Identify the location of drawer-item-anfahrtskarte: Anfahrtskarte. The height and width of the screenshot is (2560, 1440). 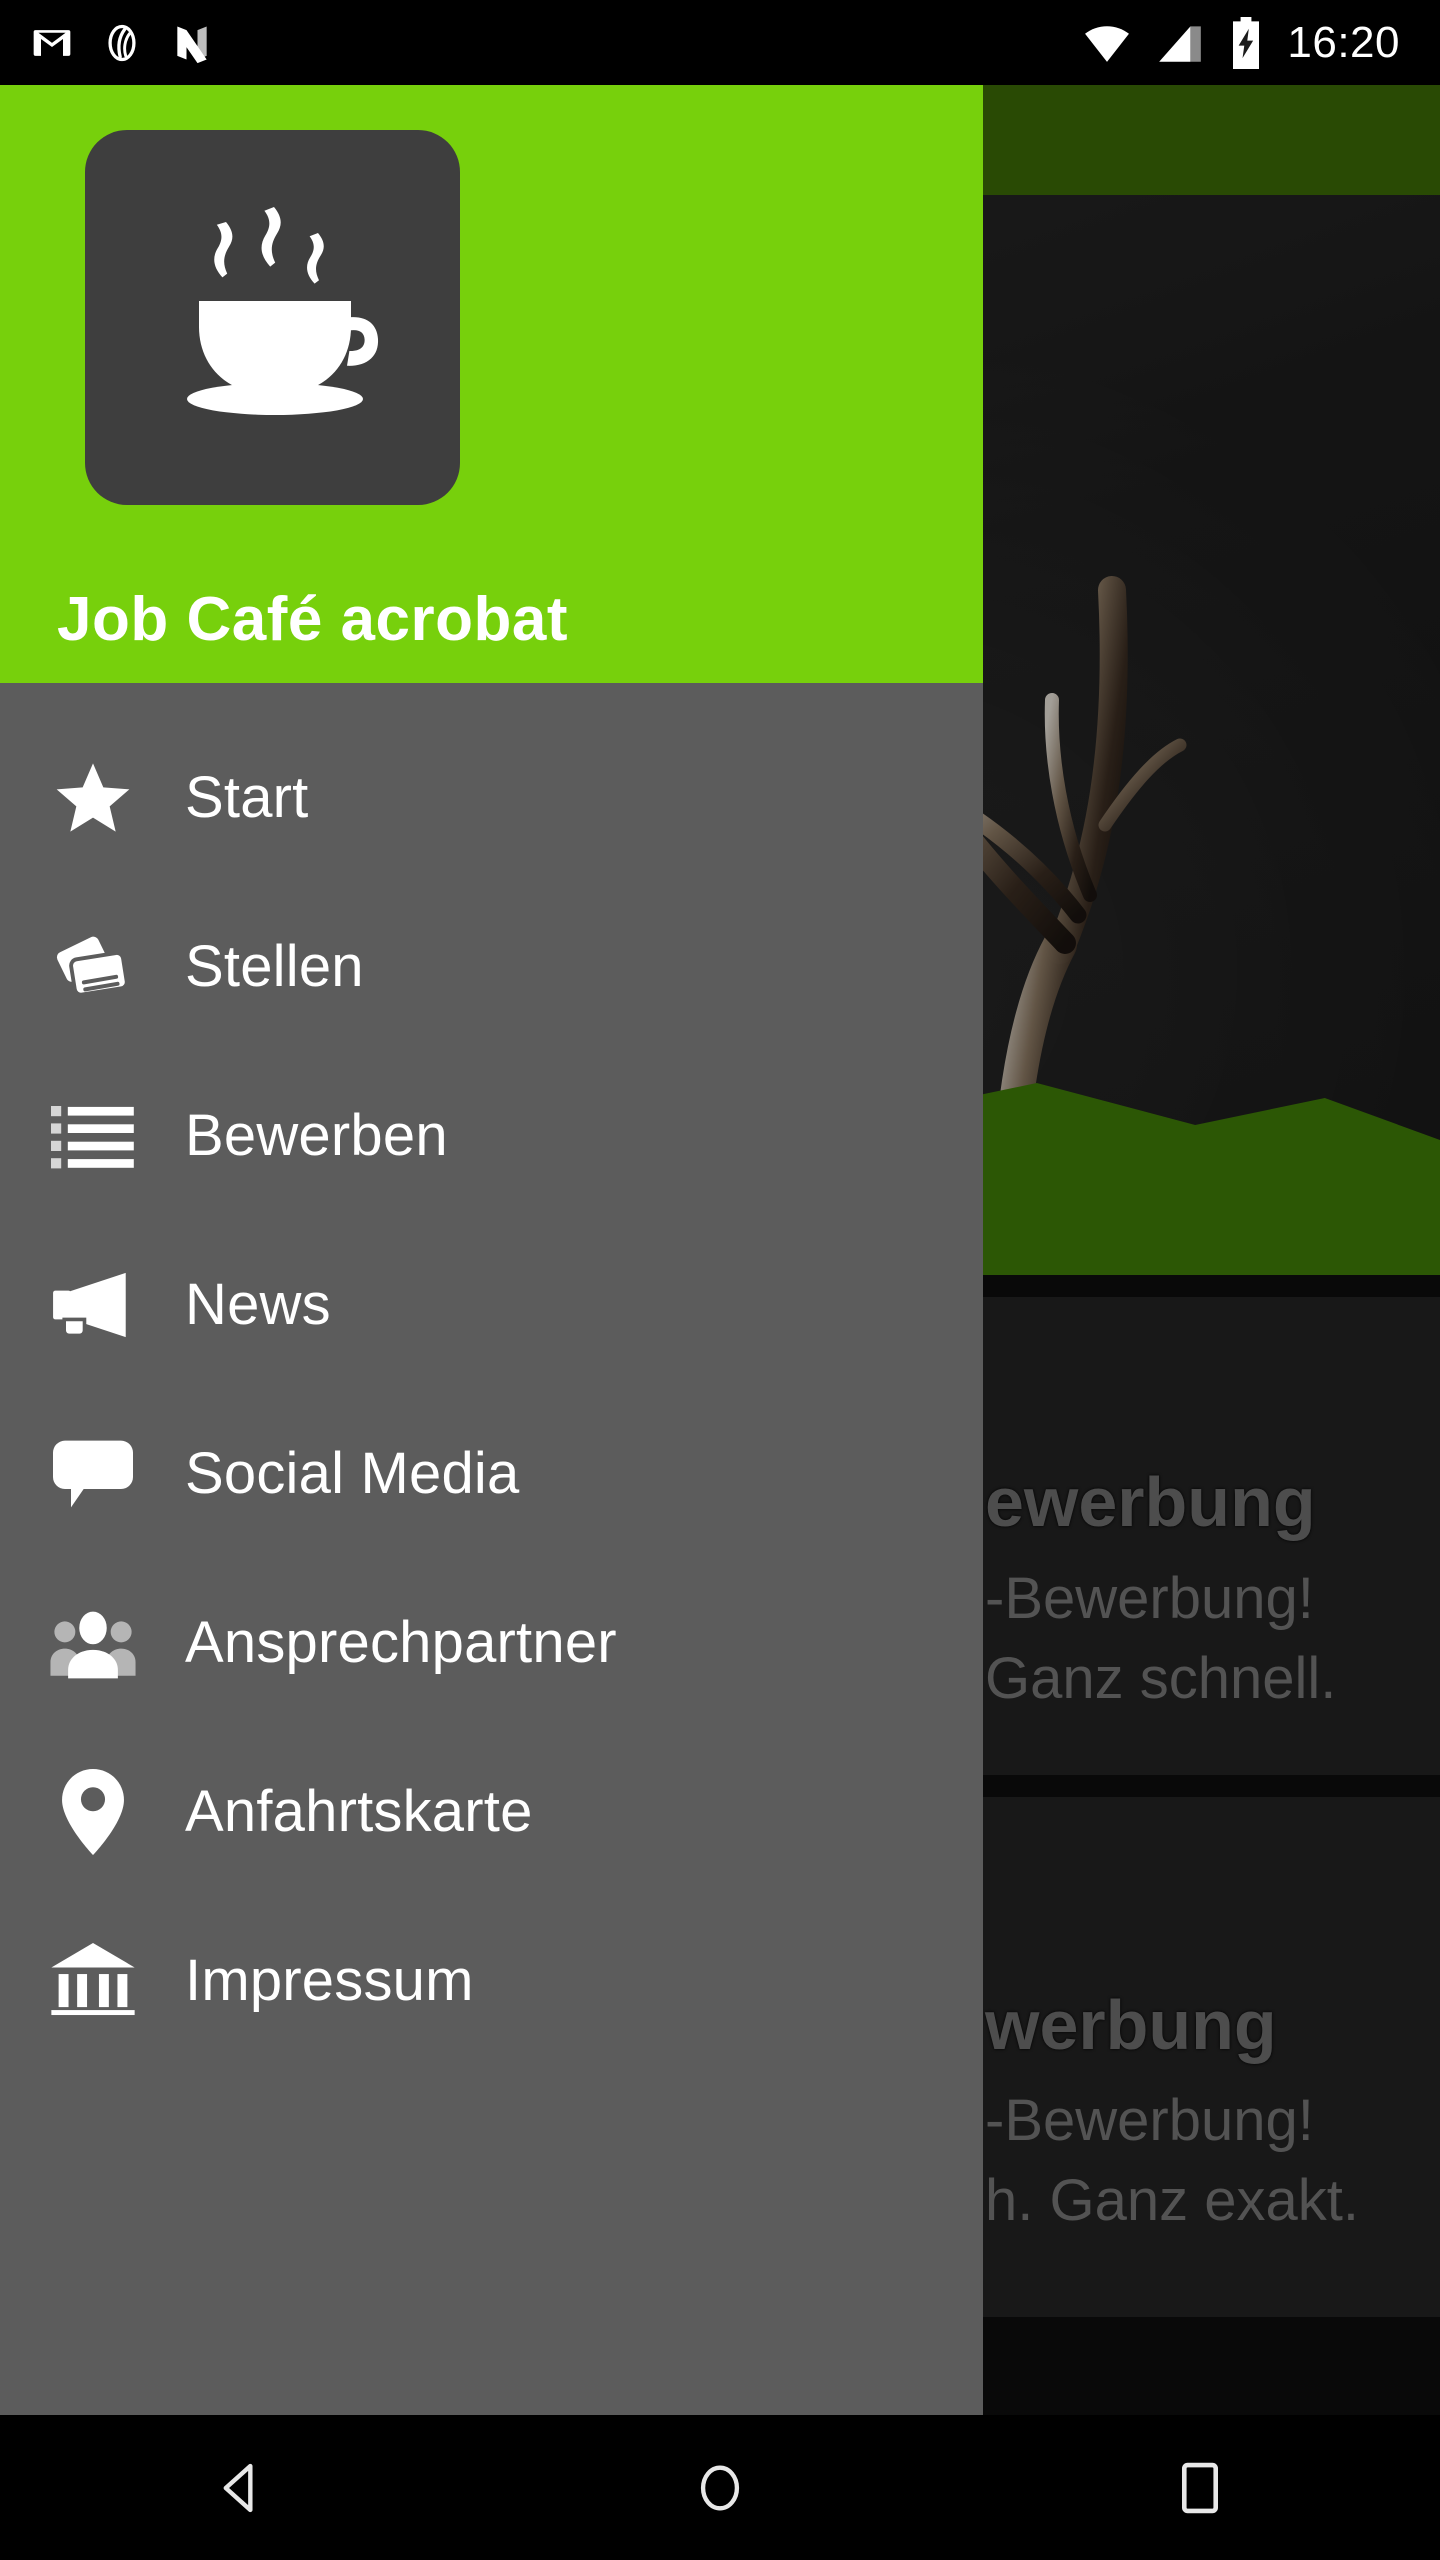
(491, 1811).